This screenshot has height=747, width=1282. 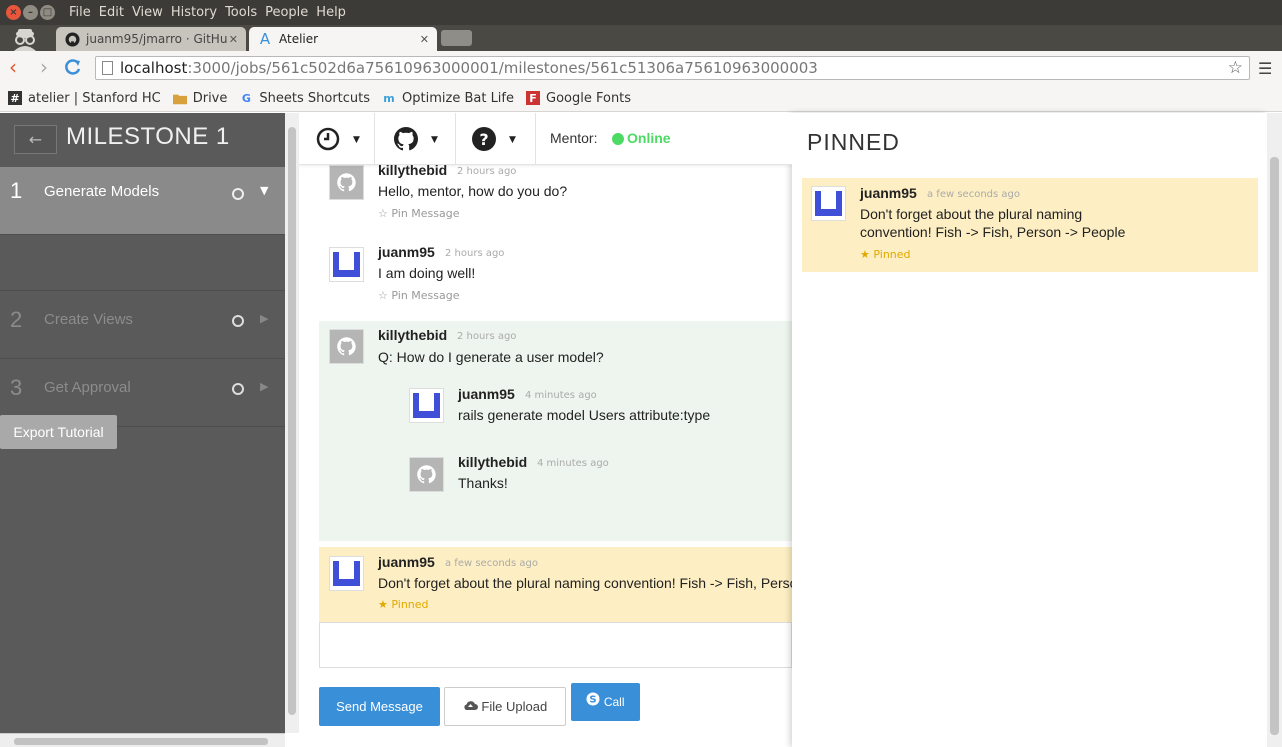 I want to click on github-avatar-icon, so click(x=426, y=474).